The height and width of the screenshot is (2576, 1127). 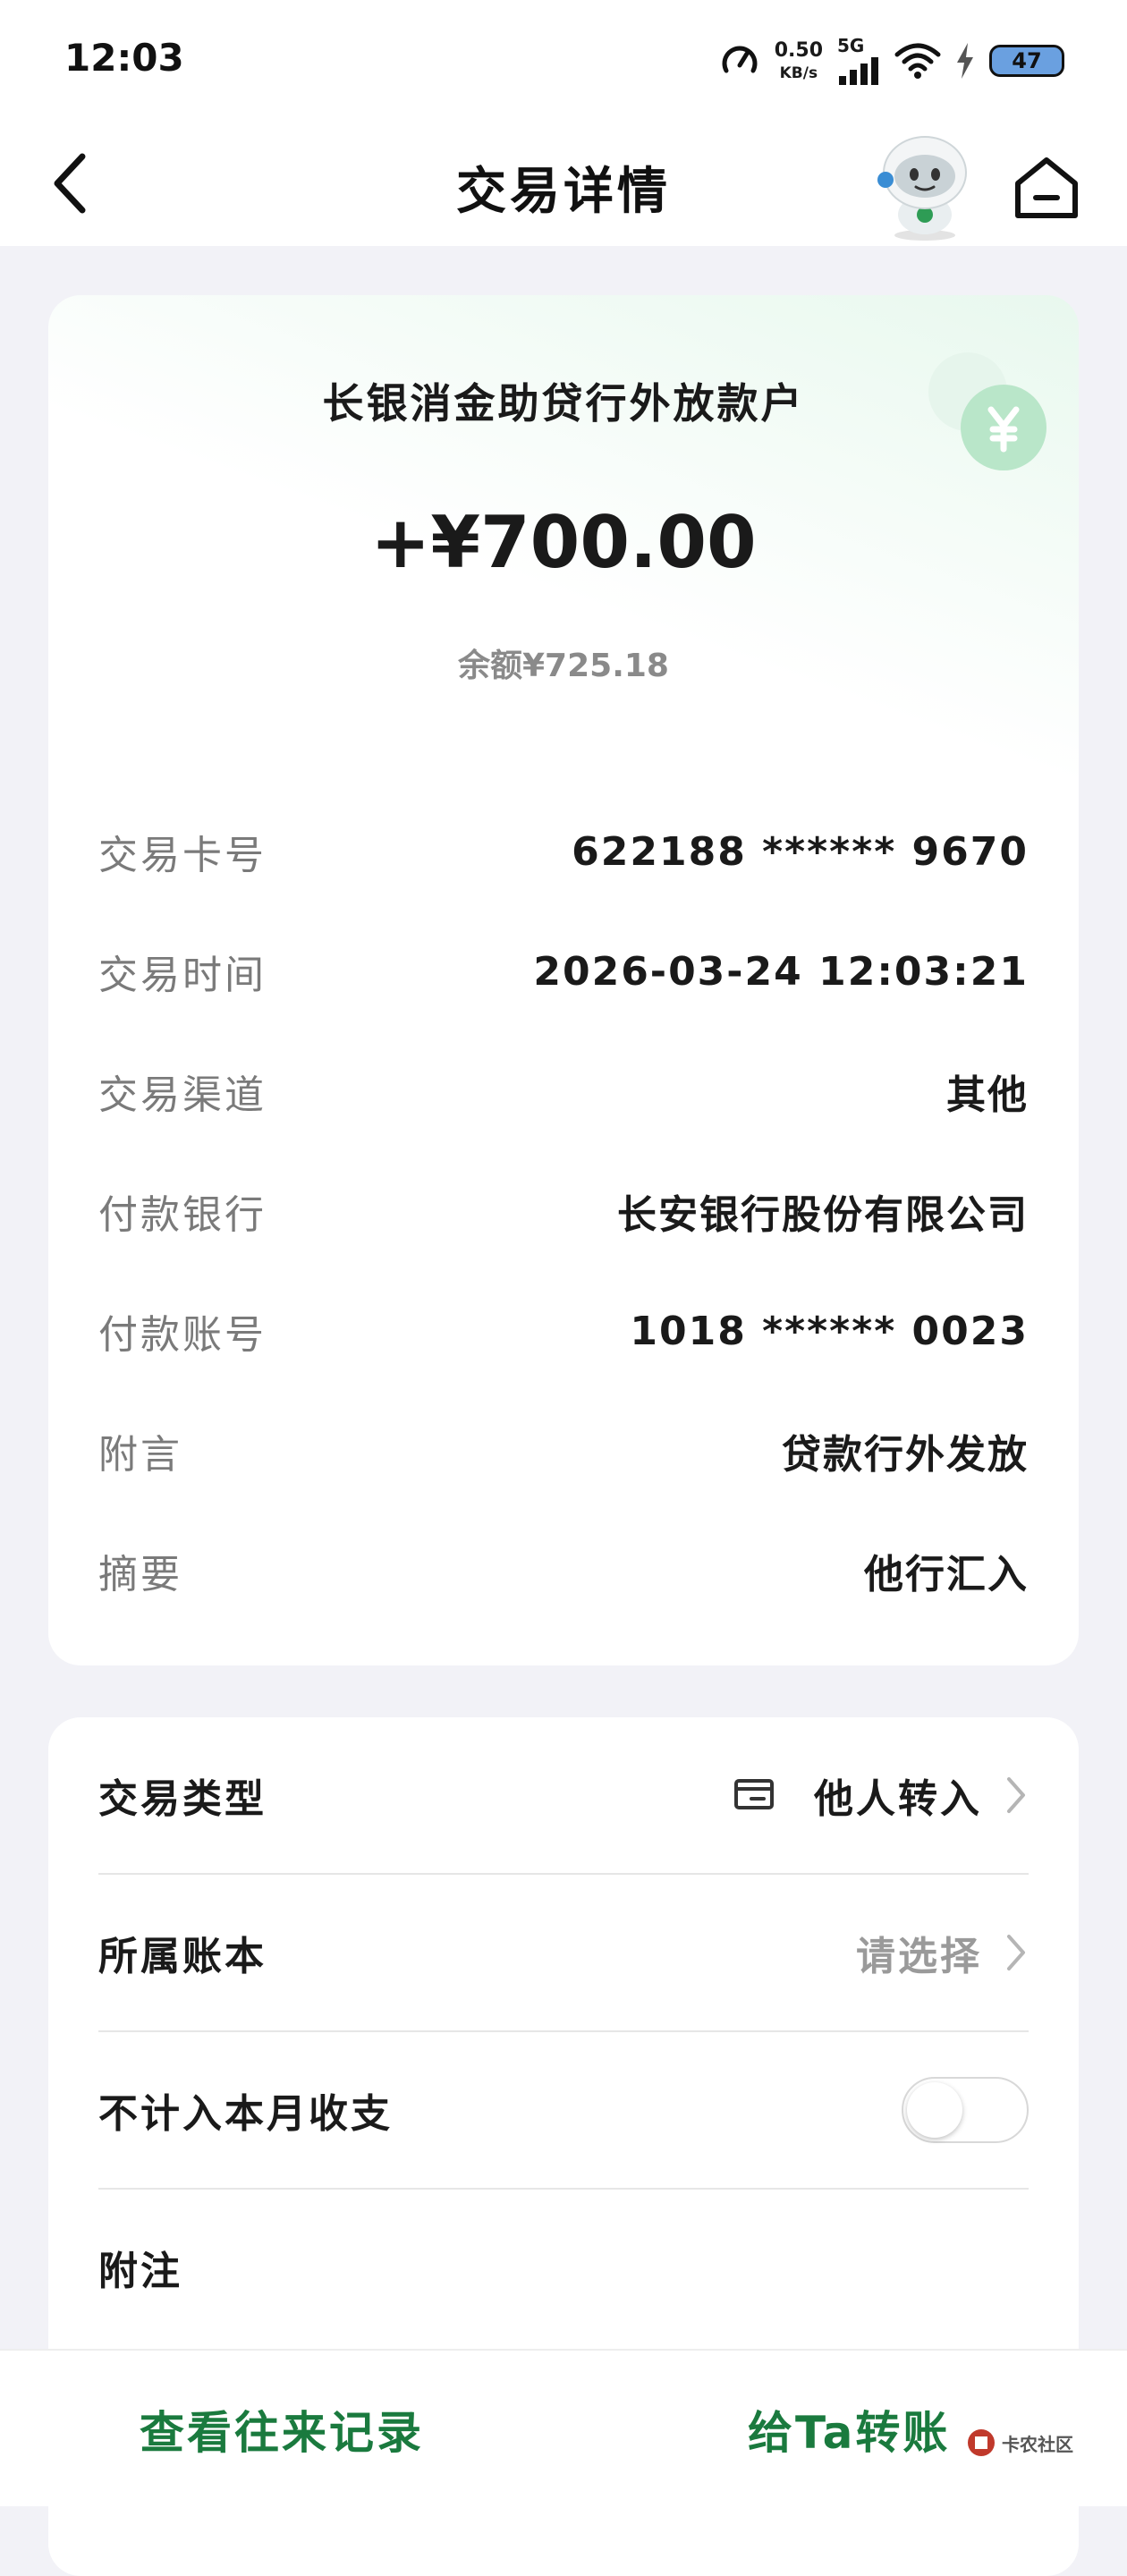 I want to click on account-book-value: 请选择, so click(x=919, y=1956).